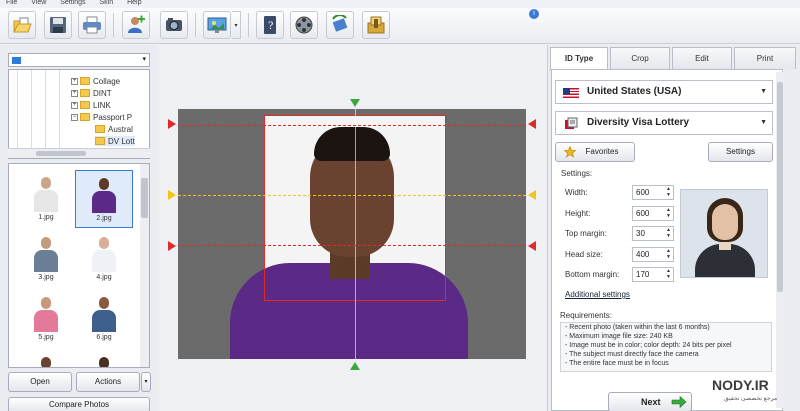 This screenshot has width=800, height=411. What do you see at coordinates (146, 382) in the screenshot?
I see `actions-dropdown-arrow: ▾` at bounding box center [146, 382].